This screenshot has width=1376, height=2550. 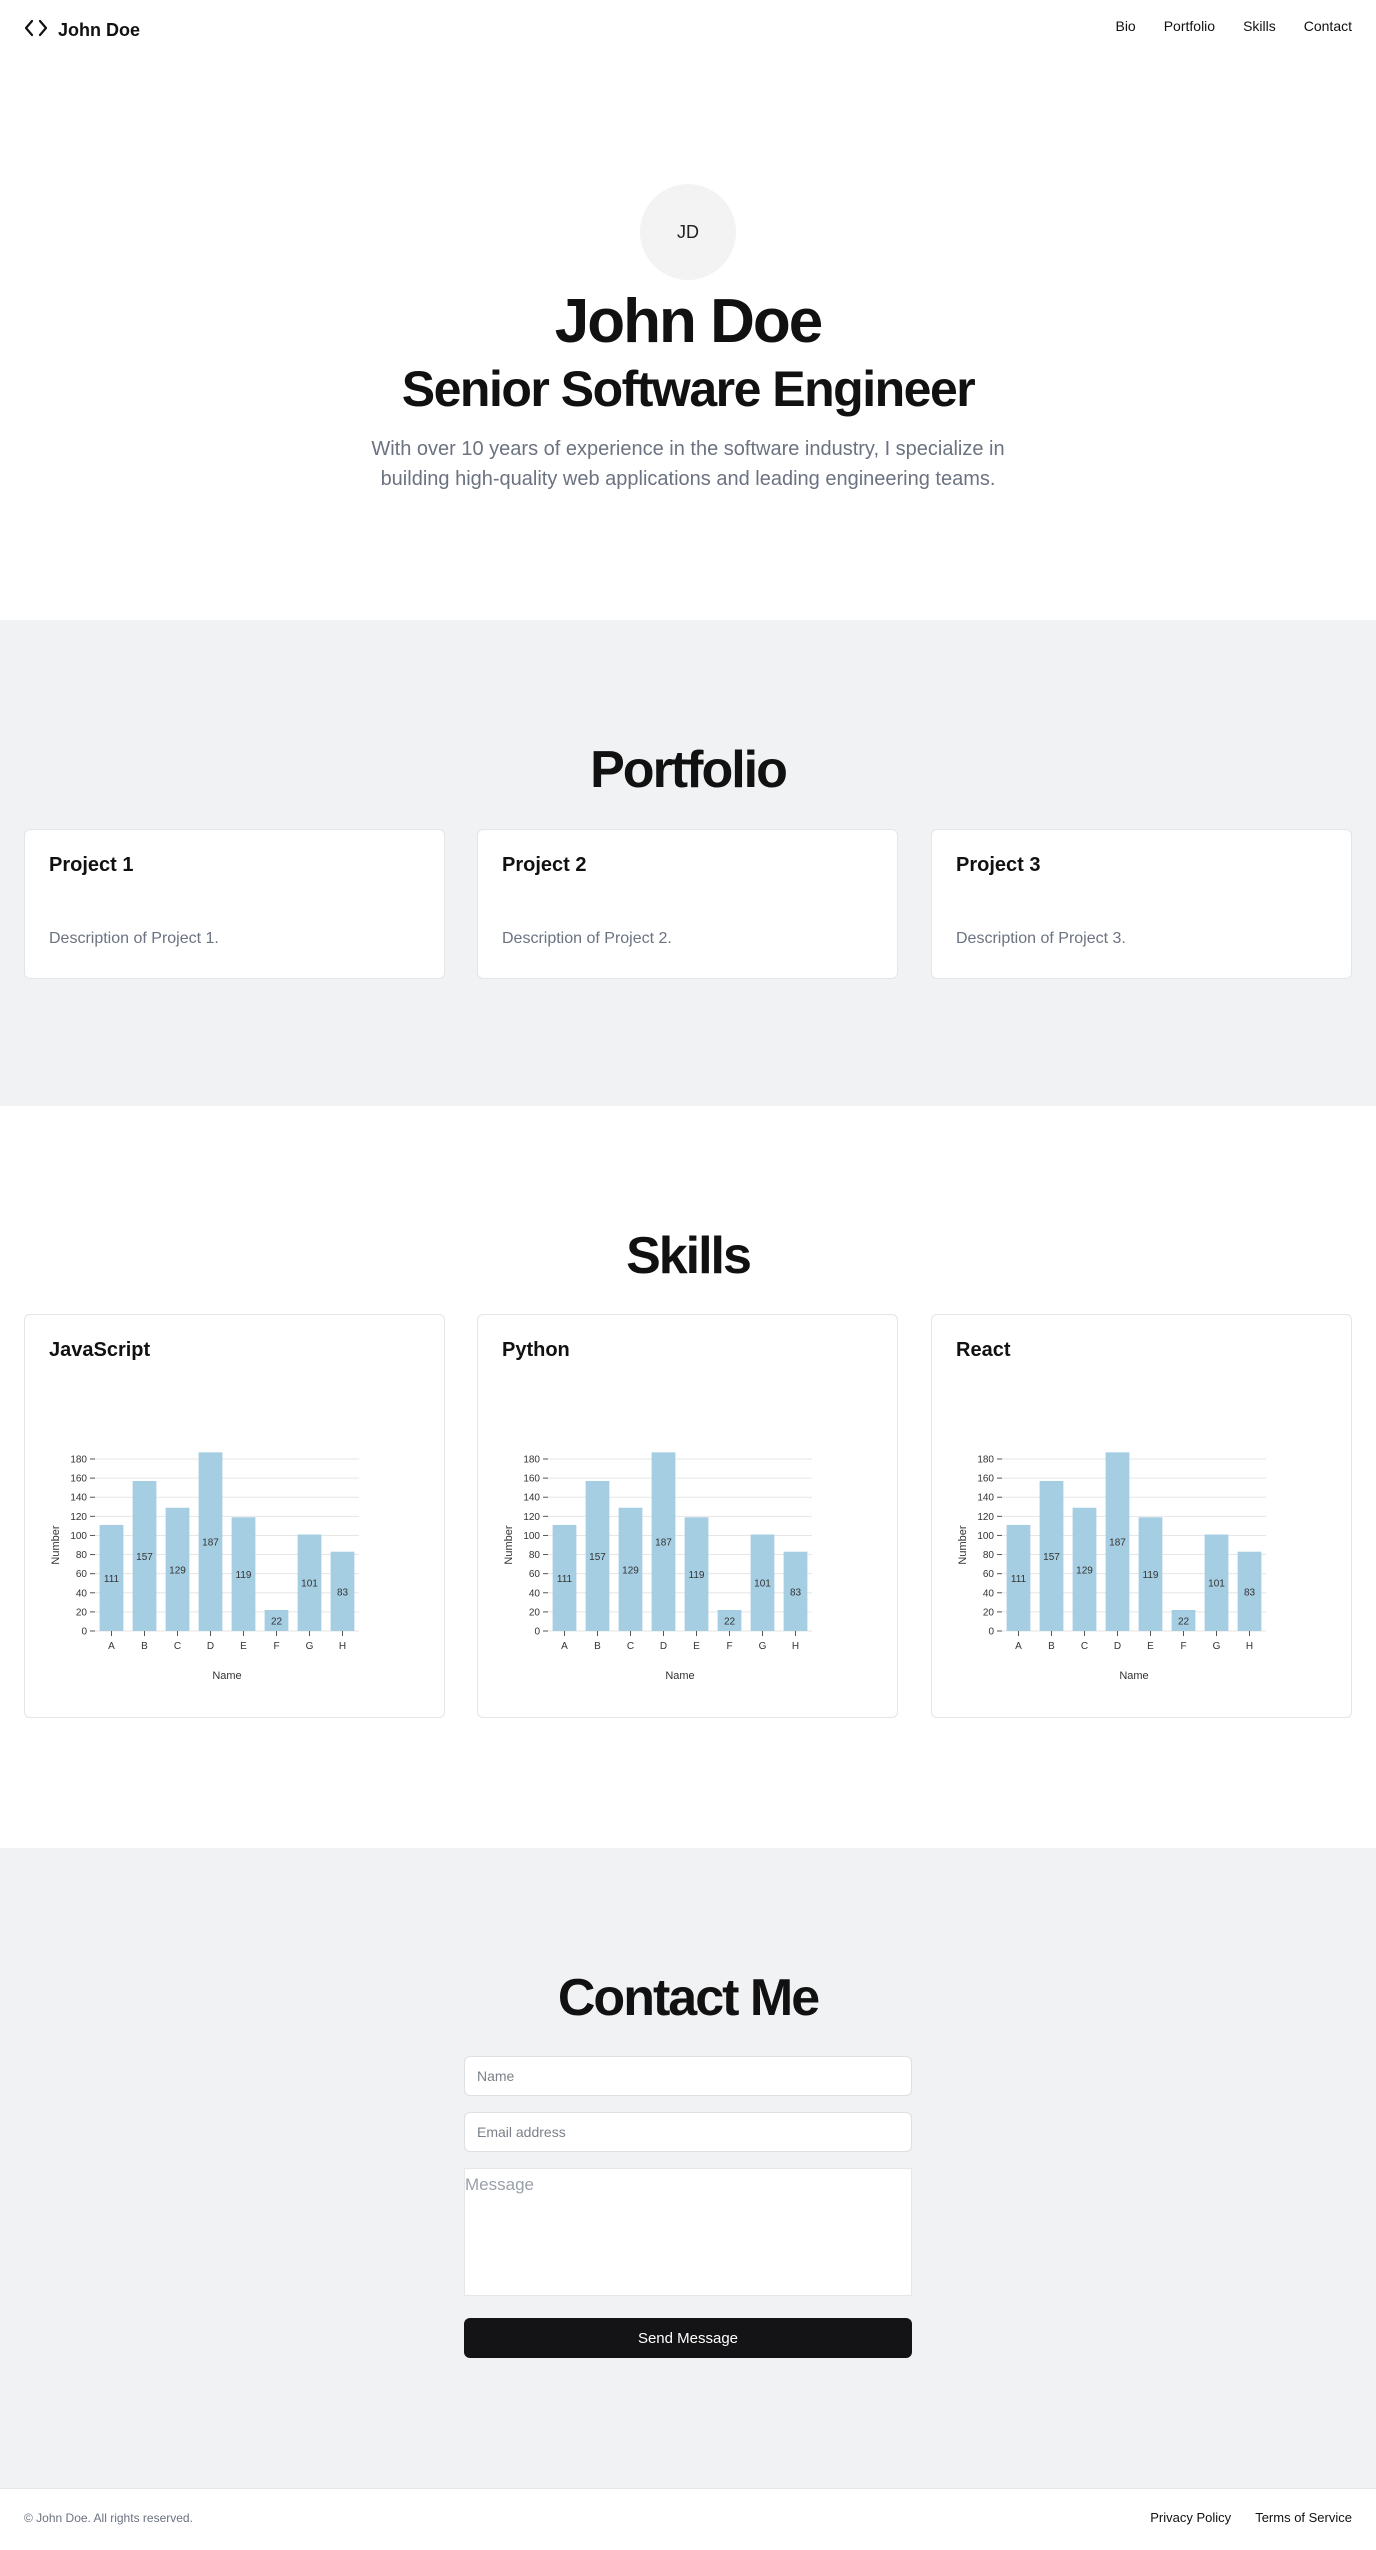 What do you see at coordinates (144, 1646) in the screenshot?
I see `x-tick-label: B` at bounding box center [144, 1646].